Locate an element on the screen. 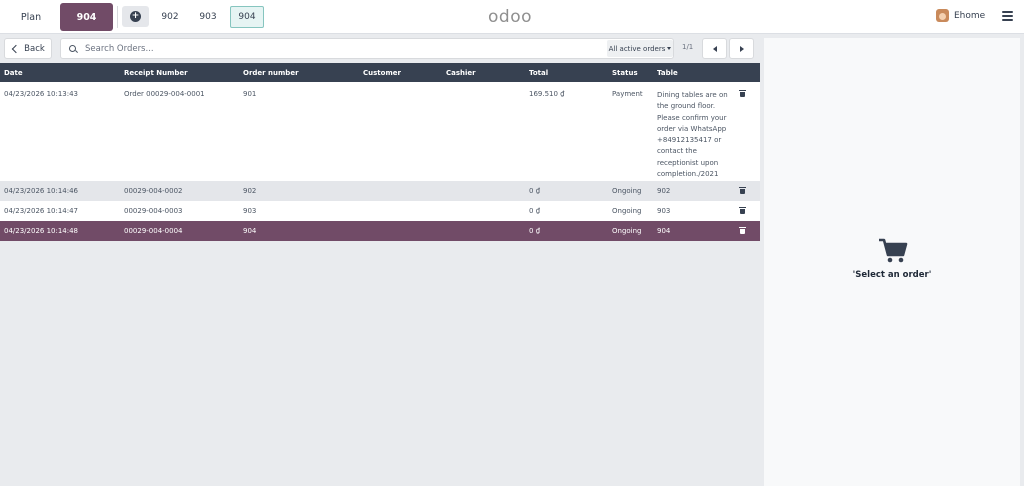 This screenshot has width=1024, height=486. empty-state-message: 'Select an order' is located at coordinates (892, 275).